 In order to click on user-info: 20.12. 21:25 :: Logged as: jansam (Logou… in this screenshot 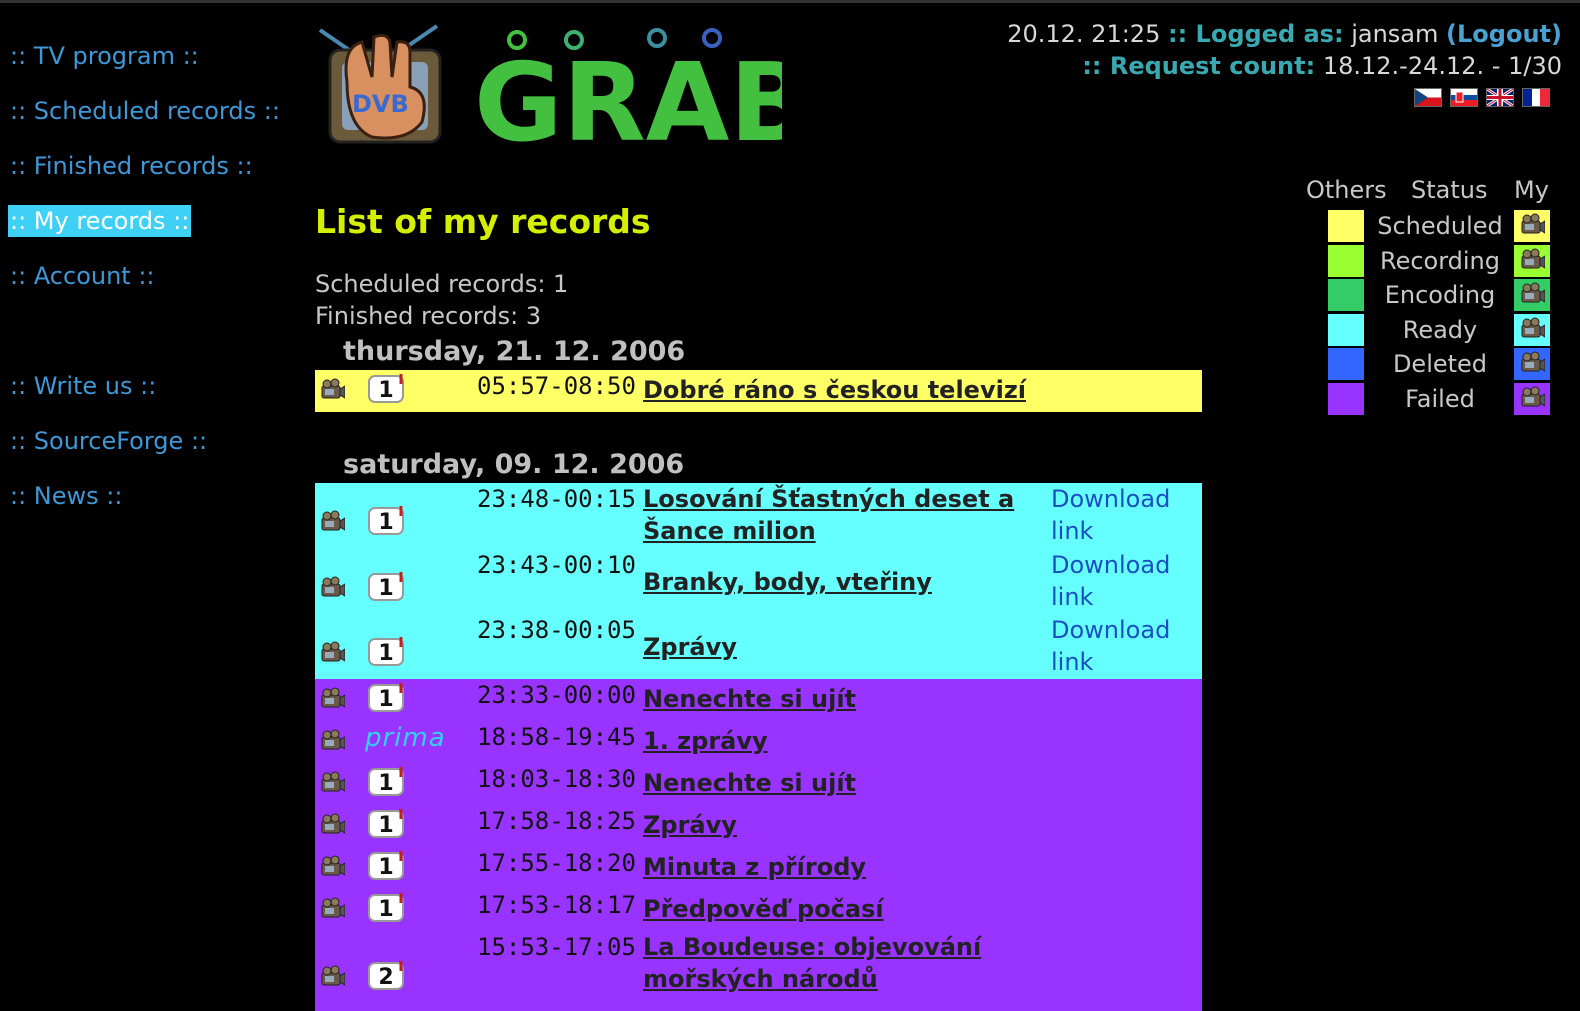, I will do `click(1284, 50)`.